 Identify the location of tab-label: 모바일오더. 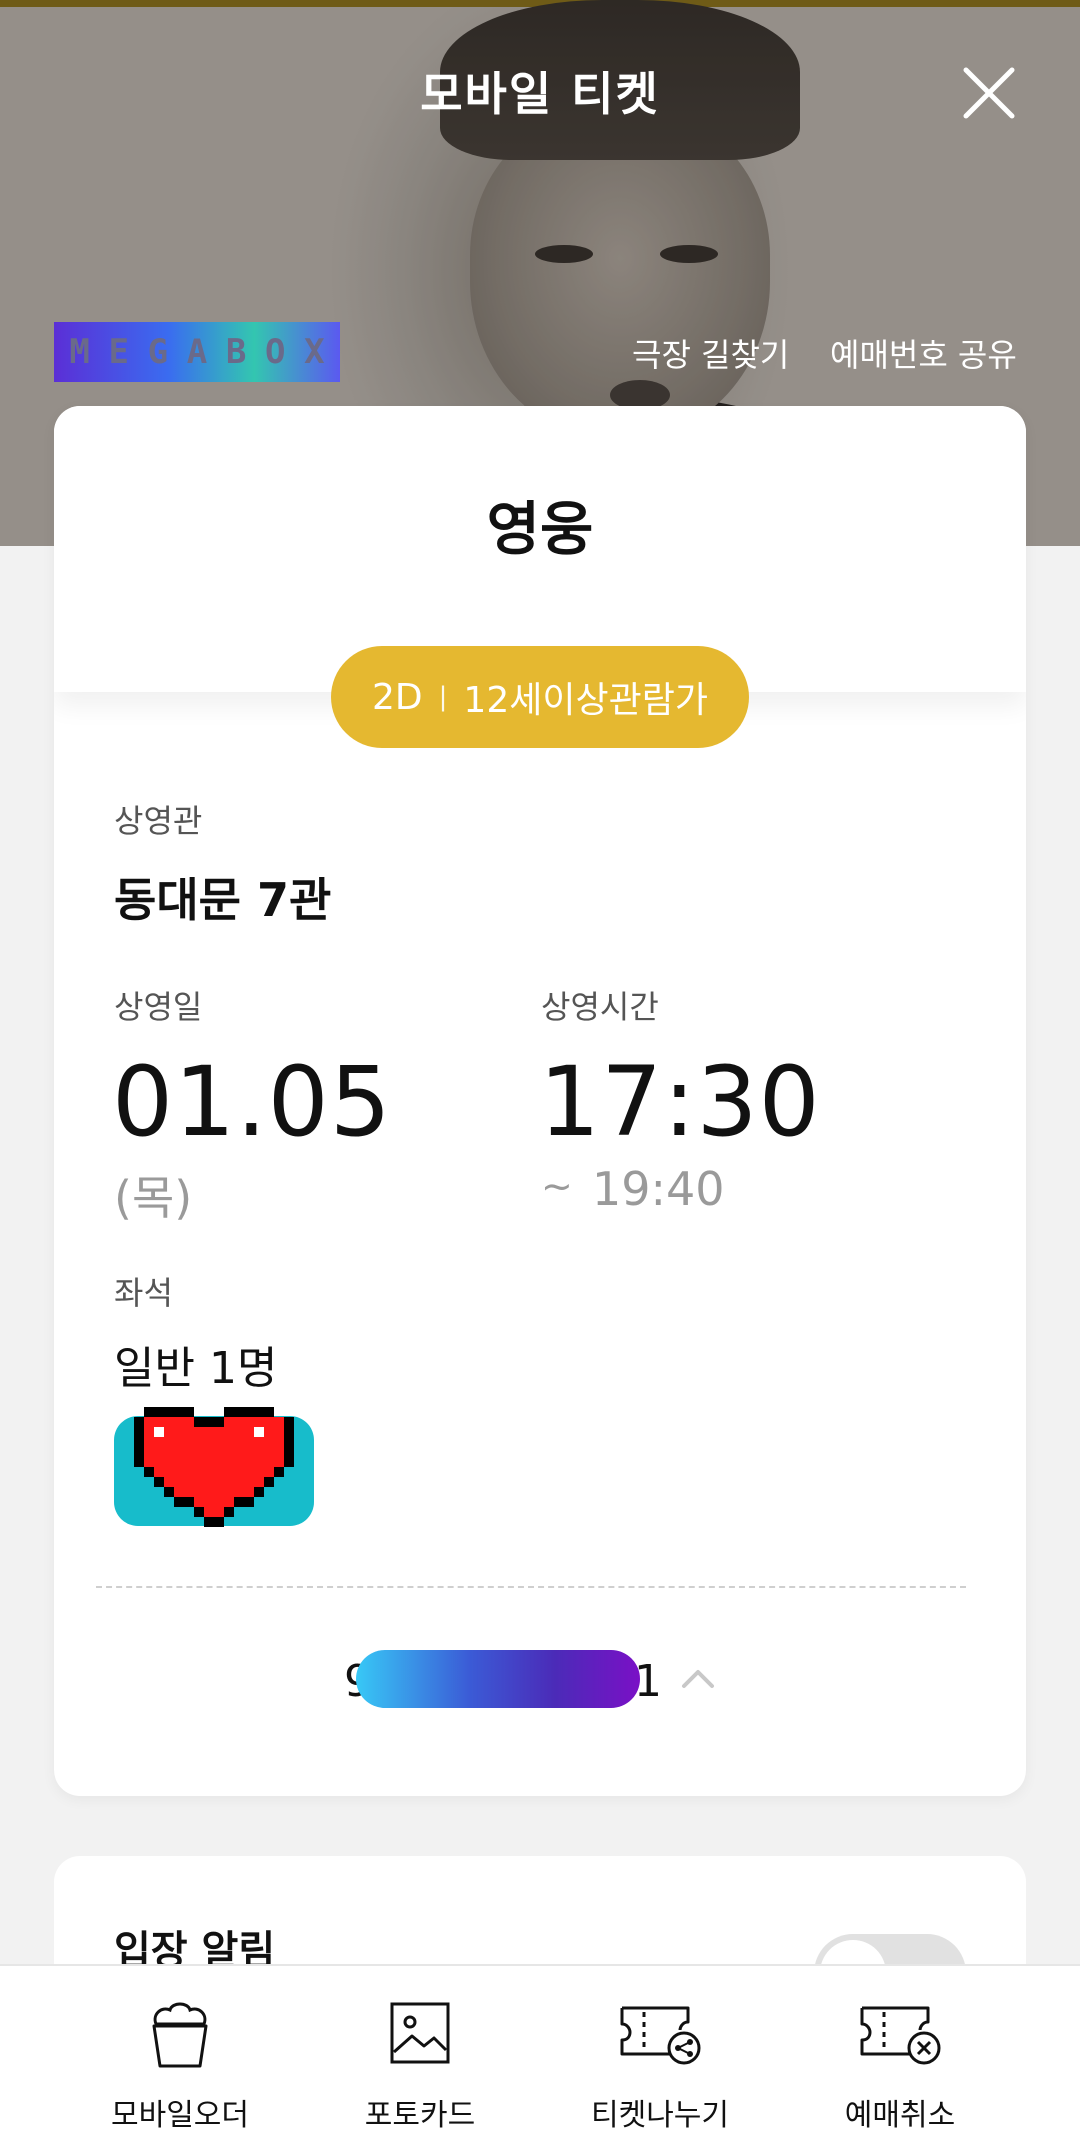
(180, 2115).